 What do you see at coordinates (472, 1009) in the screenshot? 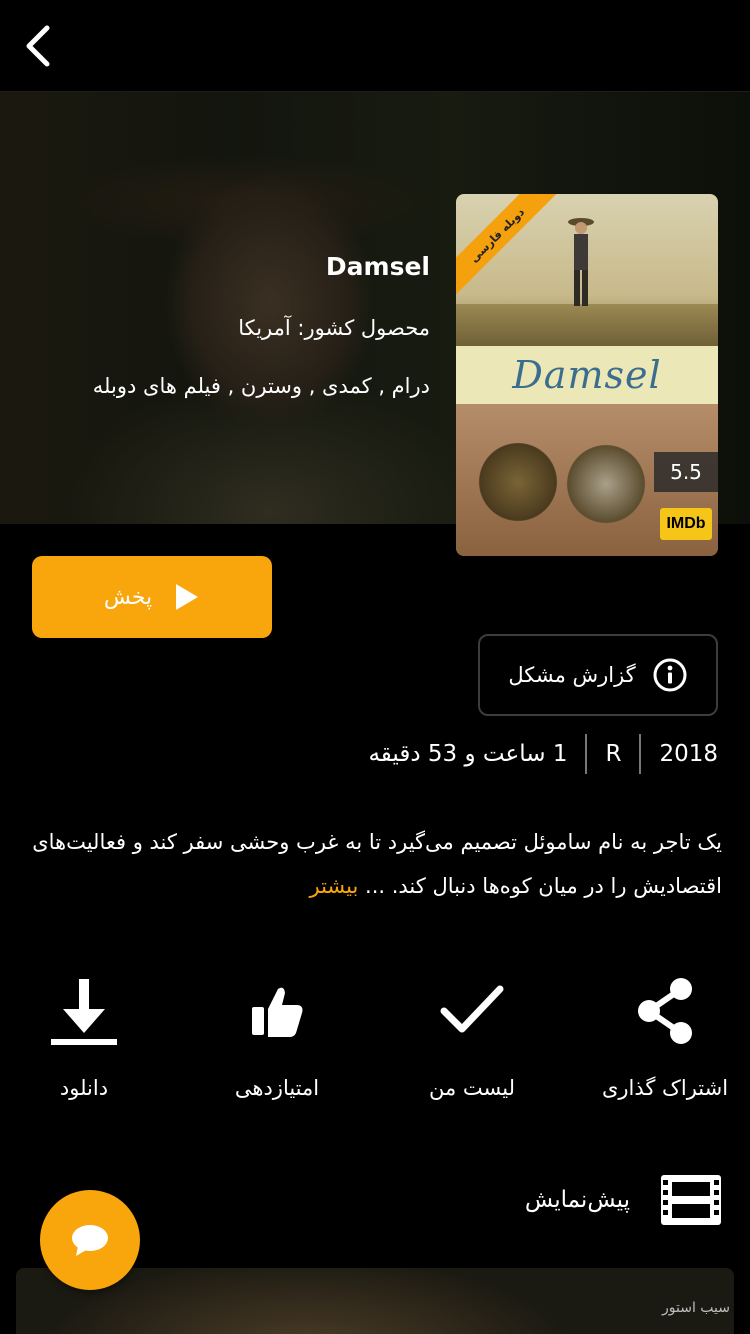
I see `check-icon` at bounding box center [472, 1009].